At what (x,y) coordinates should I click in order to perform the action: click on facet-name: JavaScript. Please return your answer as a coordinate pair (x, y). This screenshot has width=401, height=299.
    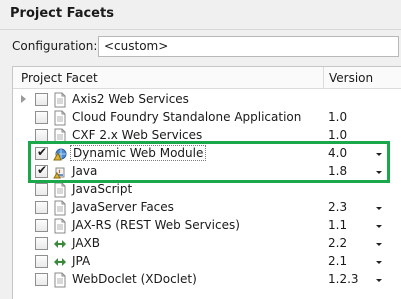
    Looking at the image, I should click on (102, 189).